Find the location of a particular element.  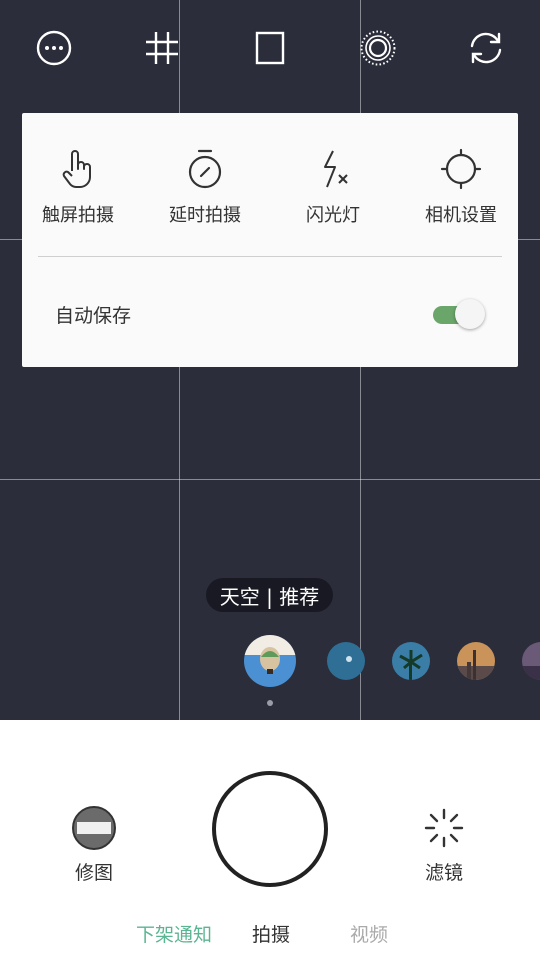

grid-line is located at coordinates (270, 479).